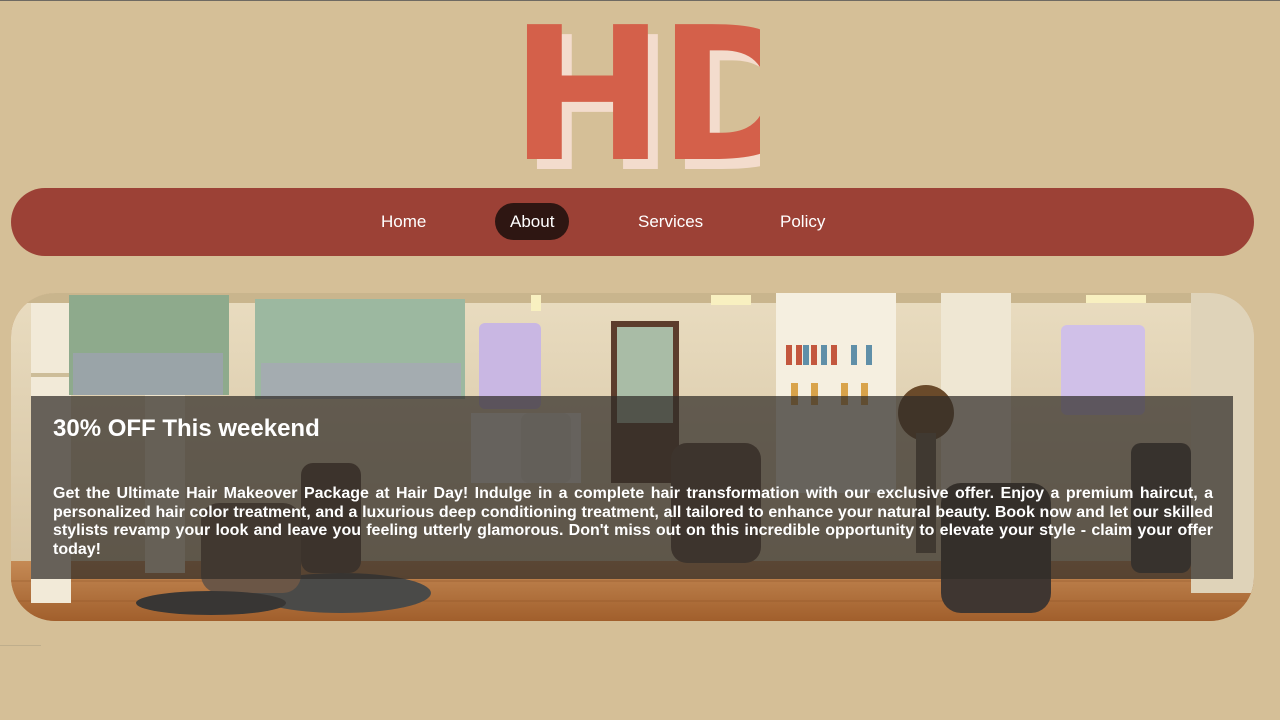 The height and width of the screenshot is (720, 1280). Describe the element at coordinates (709, 90) in the screenshot. I see `logo-letter-d: D` at that location.